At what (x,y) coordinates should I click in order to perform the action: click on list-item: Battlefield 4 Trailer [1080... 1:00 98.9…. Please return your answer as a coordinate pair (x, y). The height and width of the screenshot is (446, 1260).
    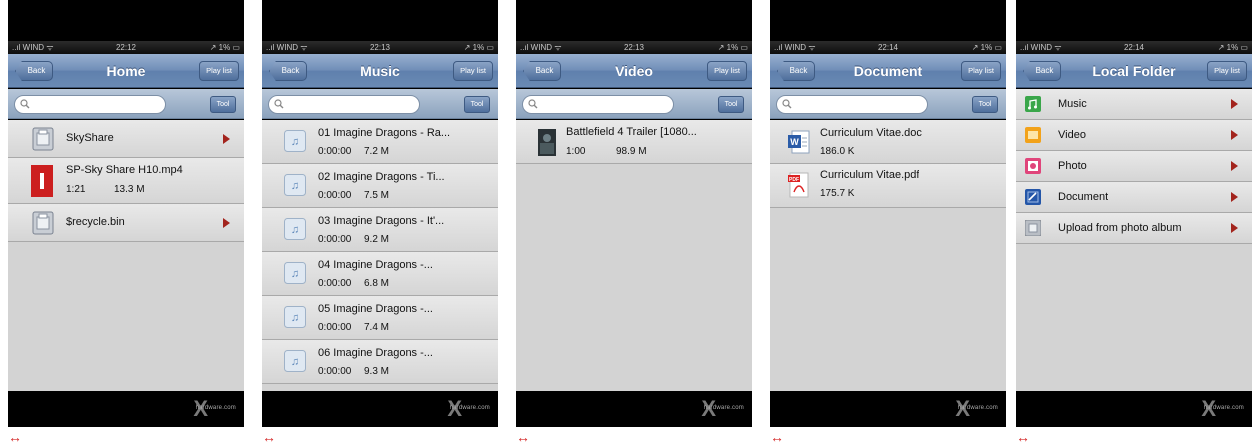
    Looking at the image, I should click on (634, 142).